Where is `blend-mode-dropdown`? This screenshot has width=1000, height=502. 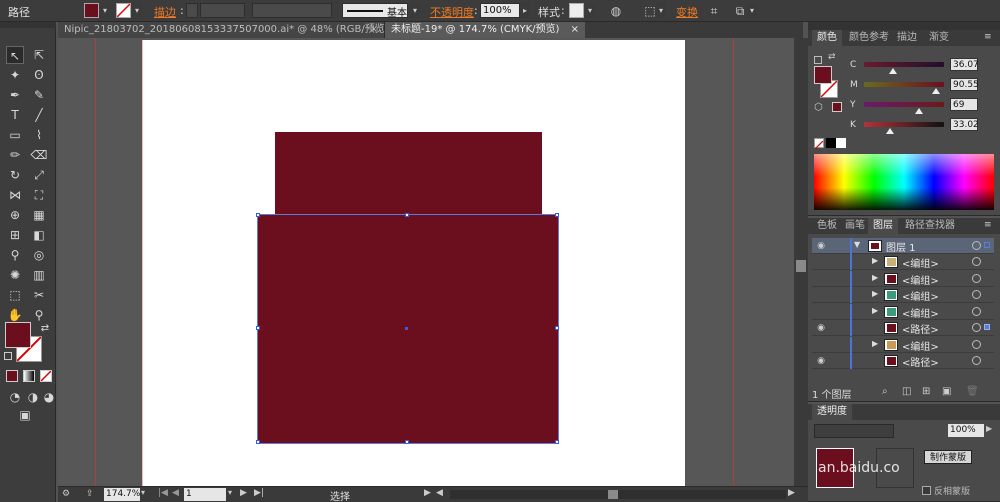 blend-mode-dropdown is located at coordinates (854, 431).